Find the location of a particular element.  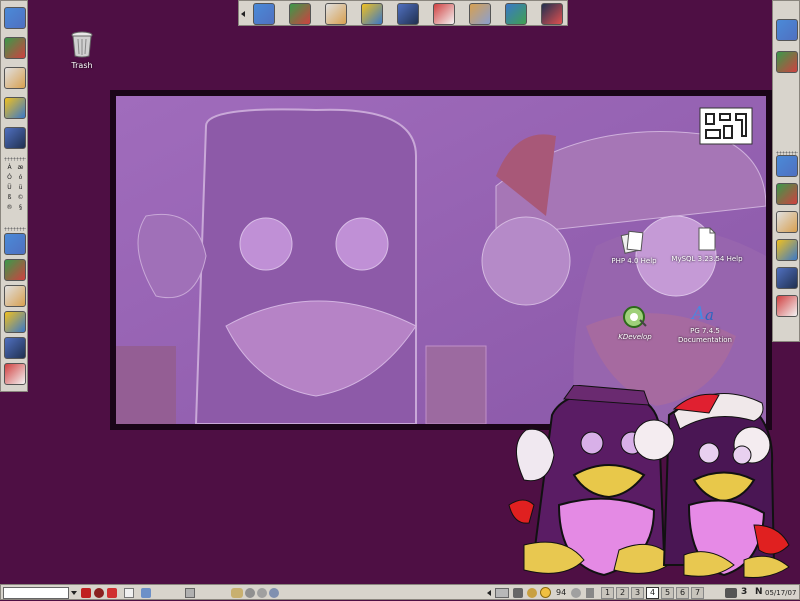

taskbar: 94 1234567 3 N 05/17/07 is located at coordinates (400, 592).